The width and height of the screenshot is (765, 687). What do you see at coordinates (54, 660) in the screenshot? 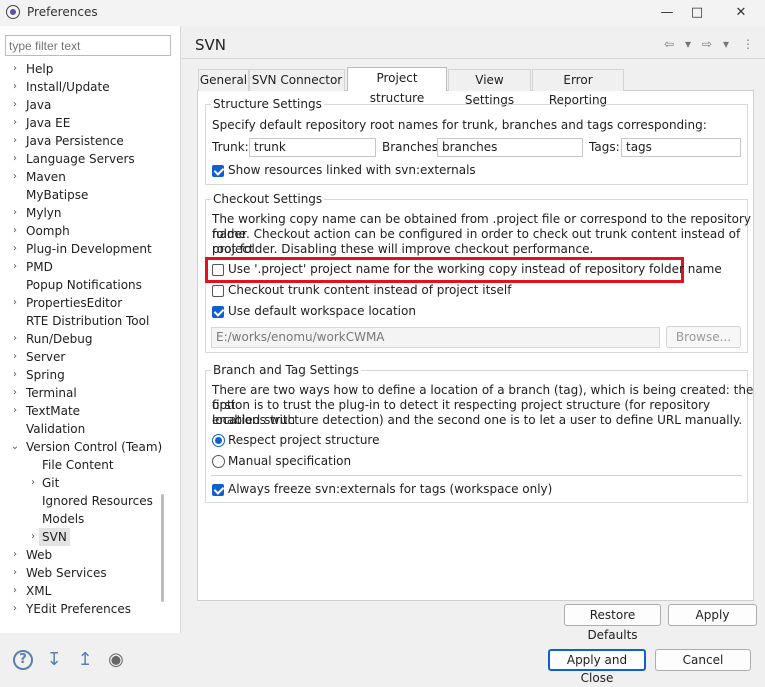
I see `import-icon: ↧` at bounding box center [54, 660].